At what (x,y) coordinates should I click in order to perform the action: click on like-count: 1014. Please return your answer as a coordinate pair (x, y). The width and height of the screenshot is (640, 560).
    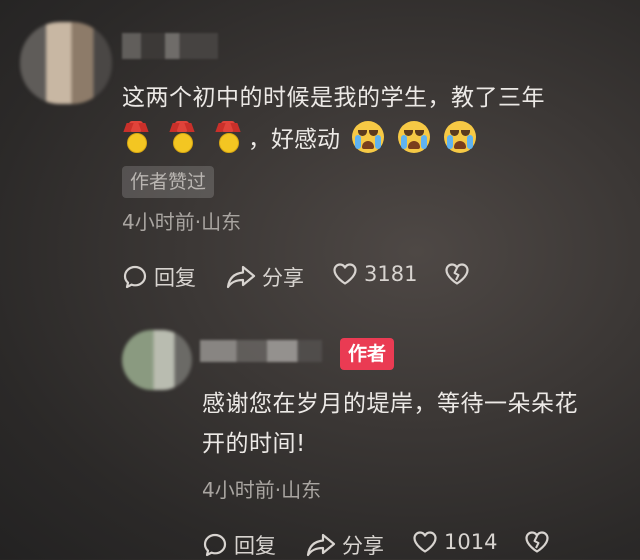
    Looking at the image, I should click on (471, 542).